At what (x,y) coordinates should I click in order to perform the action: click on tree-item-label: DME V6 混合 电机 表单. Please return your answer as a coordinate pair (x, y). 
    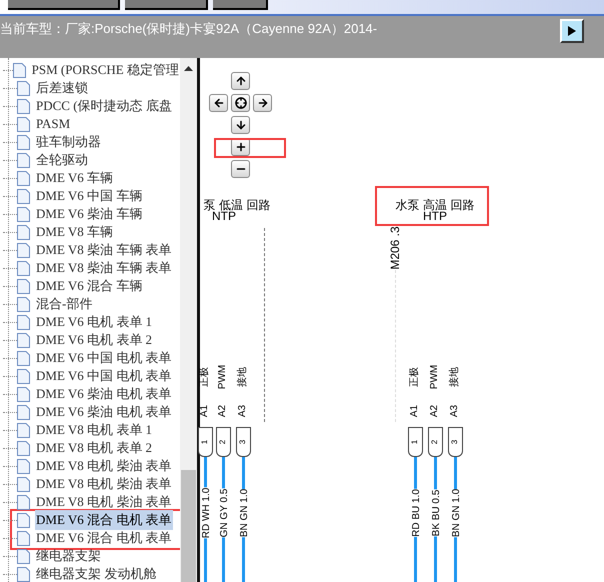
    Looking at the image, I should click on (104, 538).